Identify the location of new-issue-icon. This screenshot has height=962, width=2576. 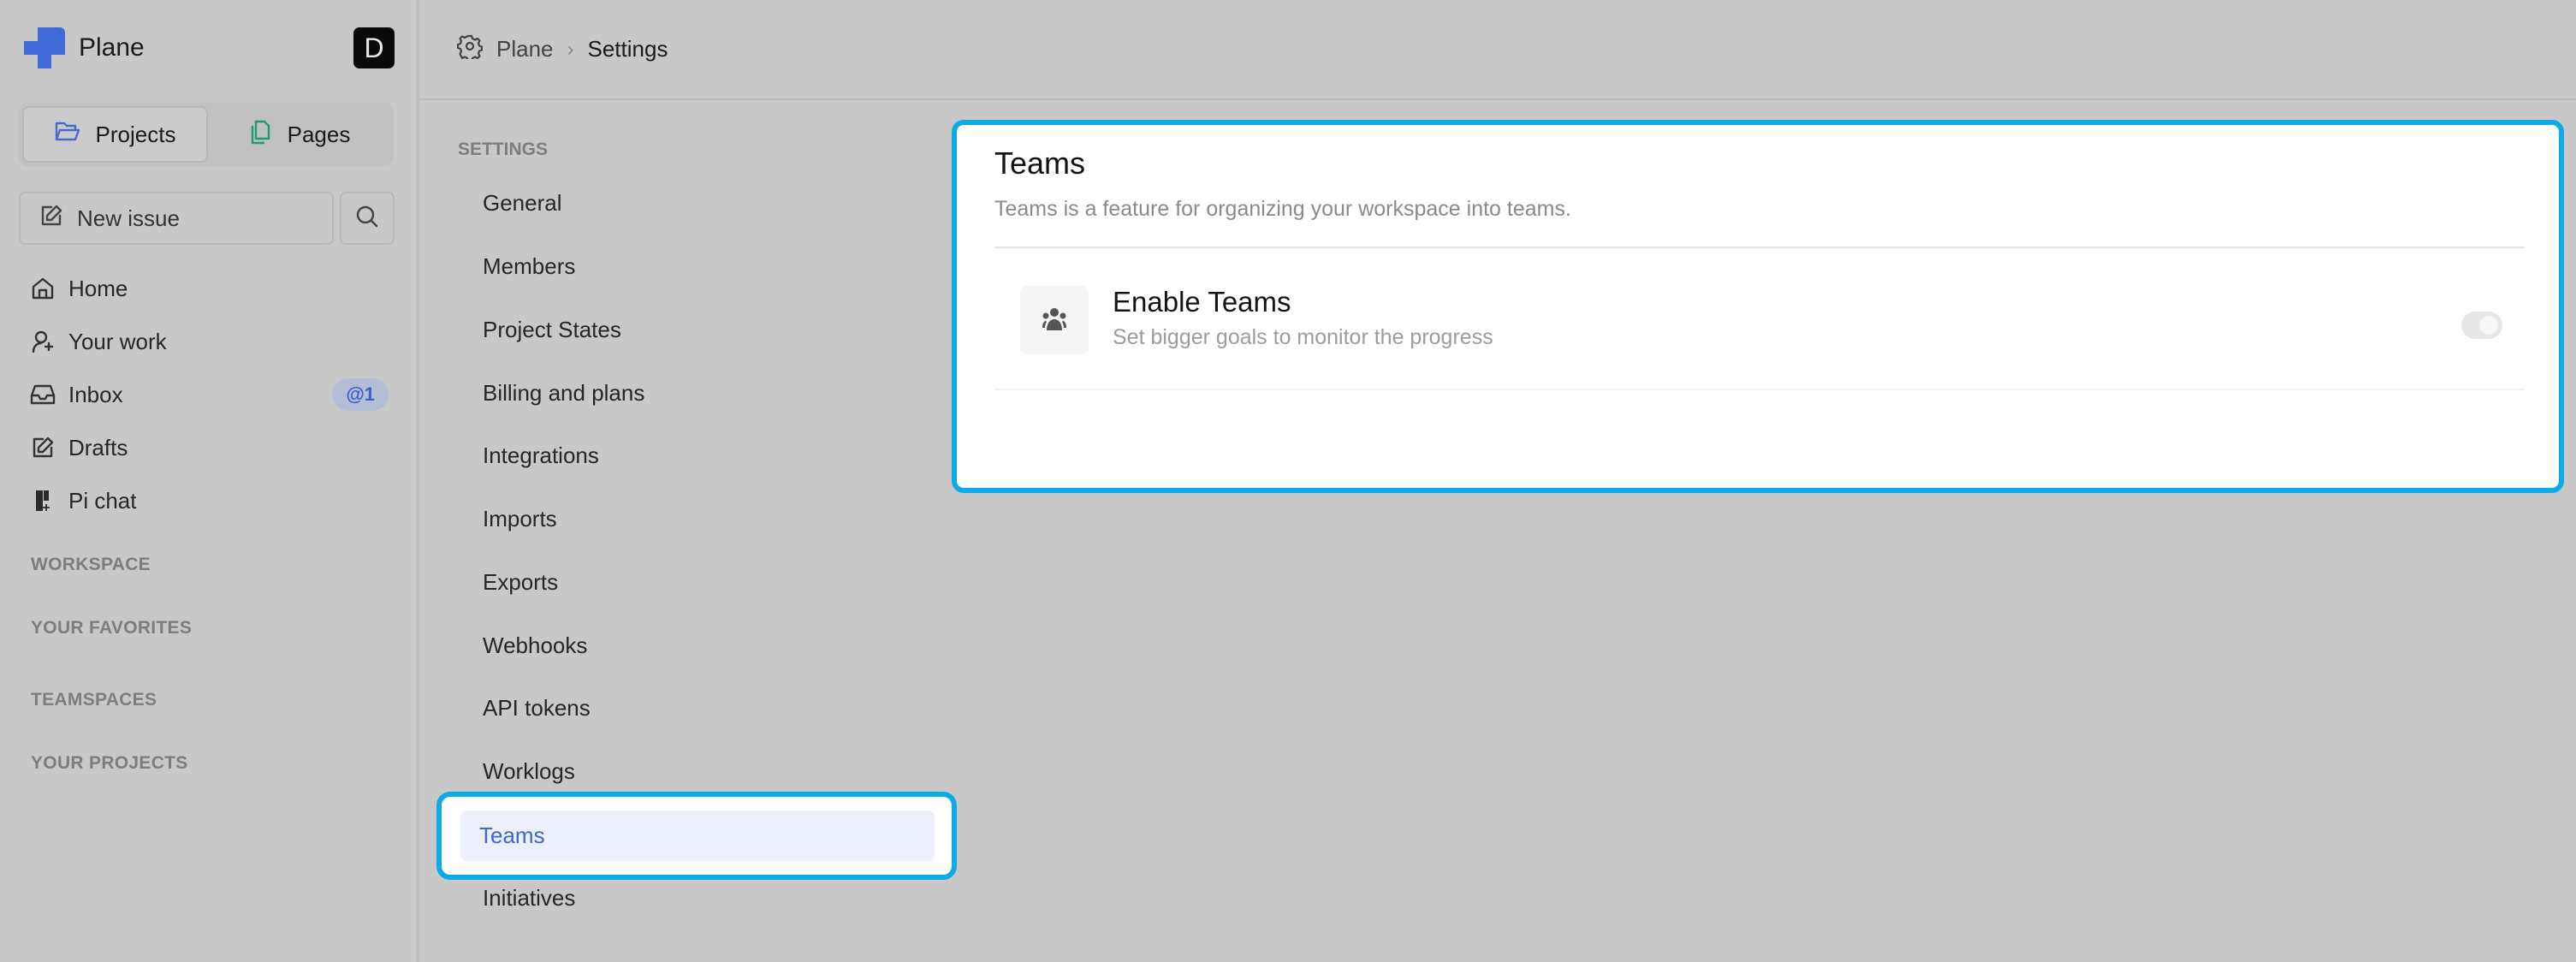
(51, 219).